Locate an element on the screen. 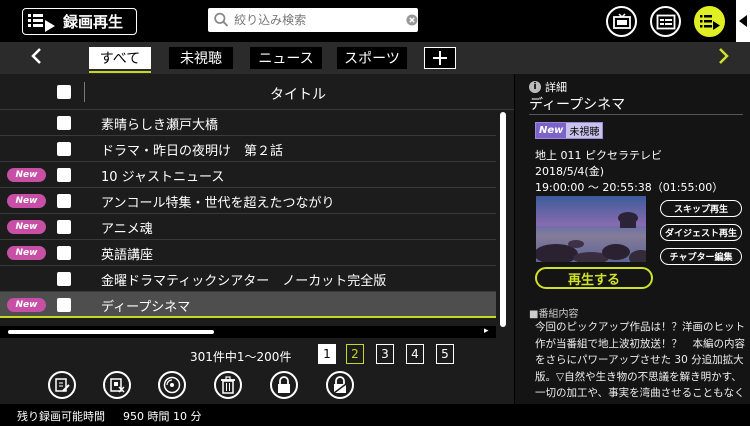  edit-icon is located at coordinates (62, 385).